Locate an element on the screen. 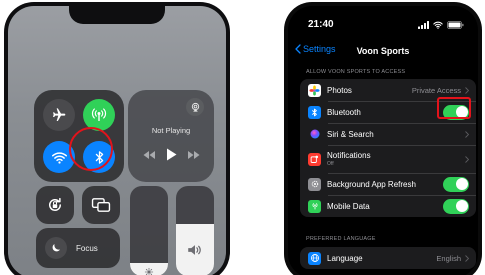 This screenshot has width=485, height=275. brightness-slider-fill is located at coordinates (149, 268).